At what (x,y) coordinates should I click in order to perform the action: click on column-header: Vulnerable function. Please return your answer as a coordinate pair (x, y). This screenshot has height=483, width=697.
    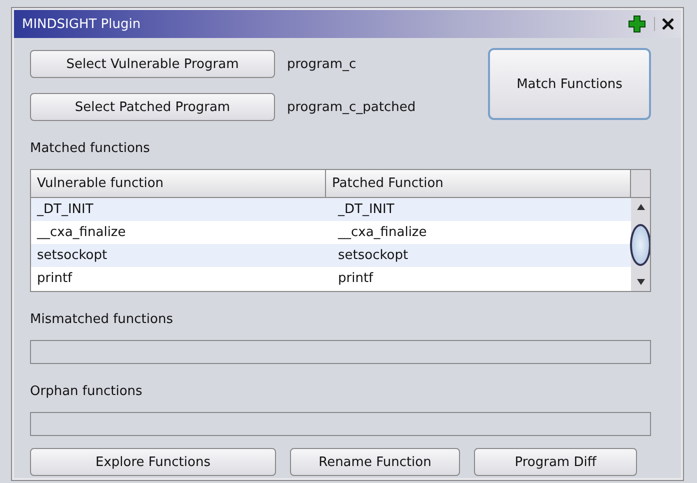
    Looking at the image, I should click on (178, 183).